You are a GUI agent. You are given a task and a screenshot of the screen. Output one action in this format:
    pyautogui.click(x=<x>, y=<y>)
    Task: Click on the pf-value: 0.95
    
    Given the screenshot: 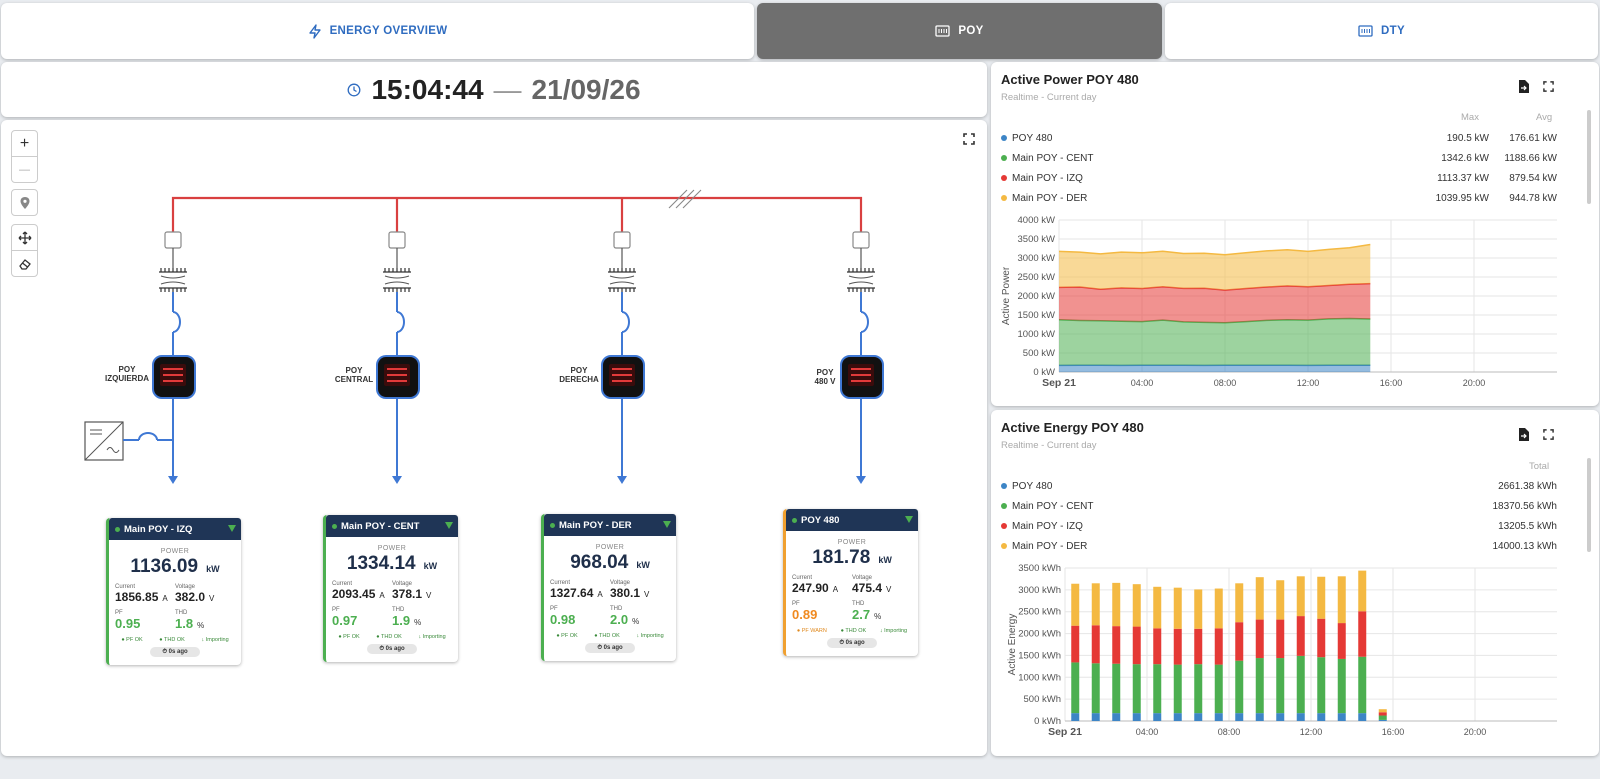 What is the action you would take?
    pyautogui.click(x=128, y=623)
    